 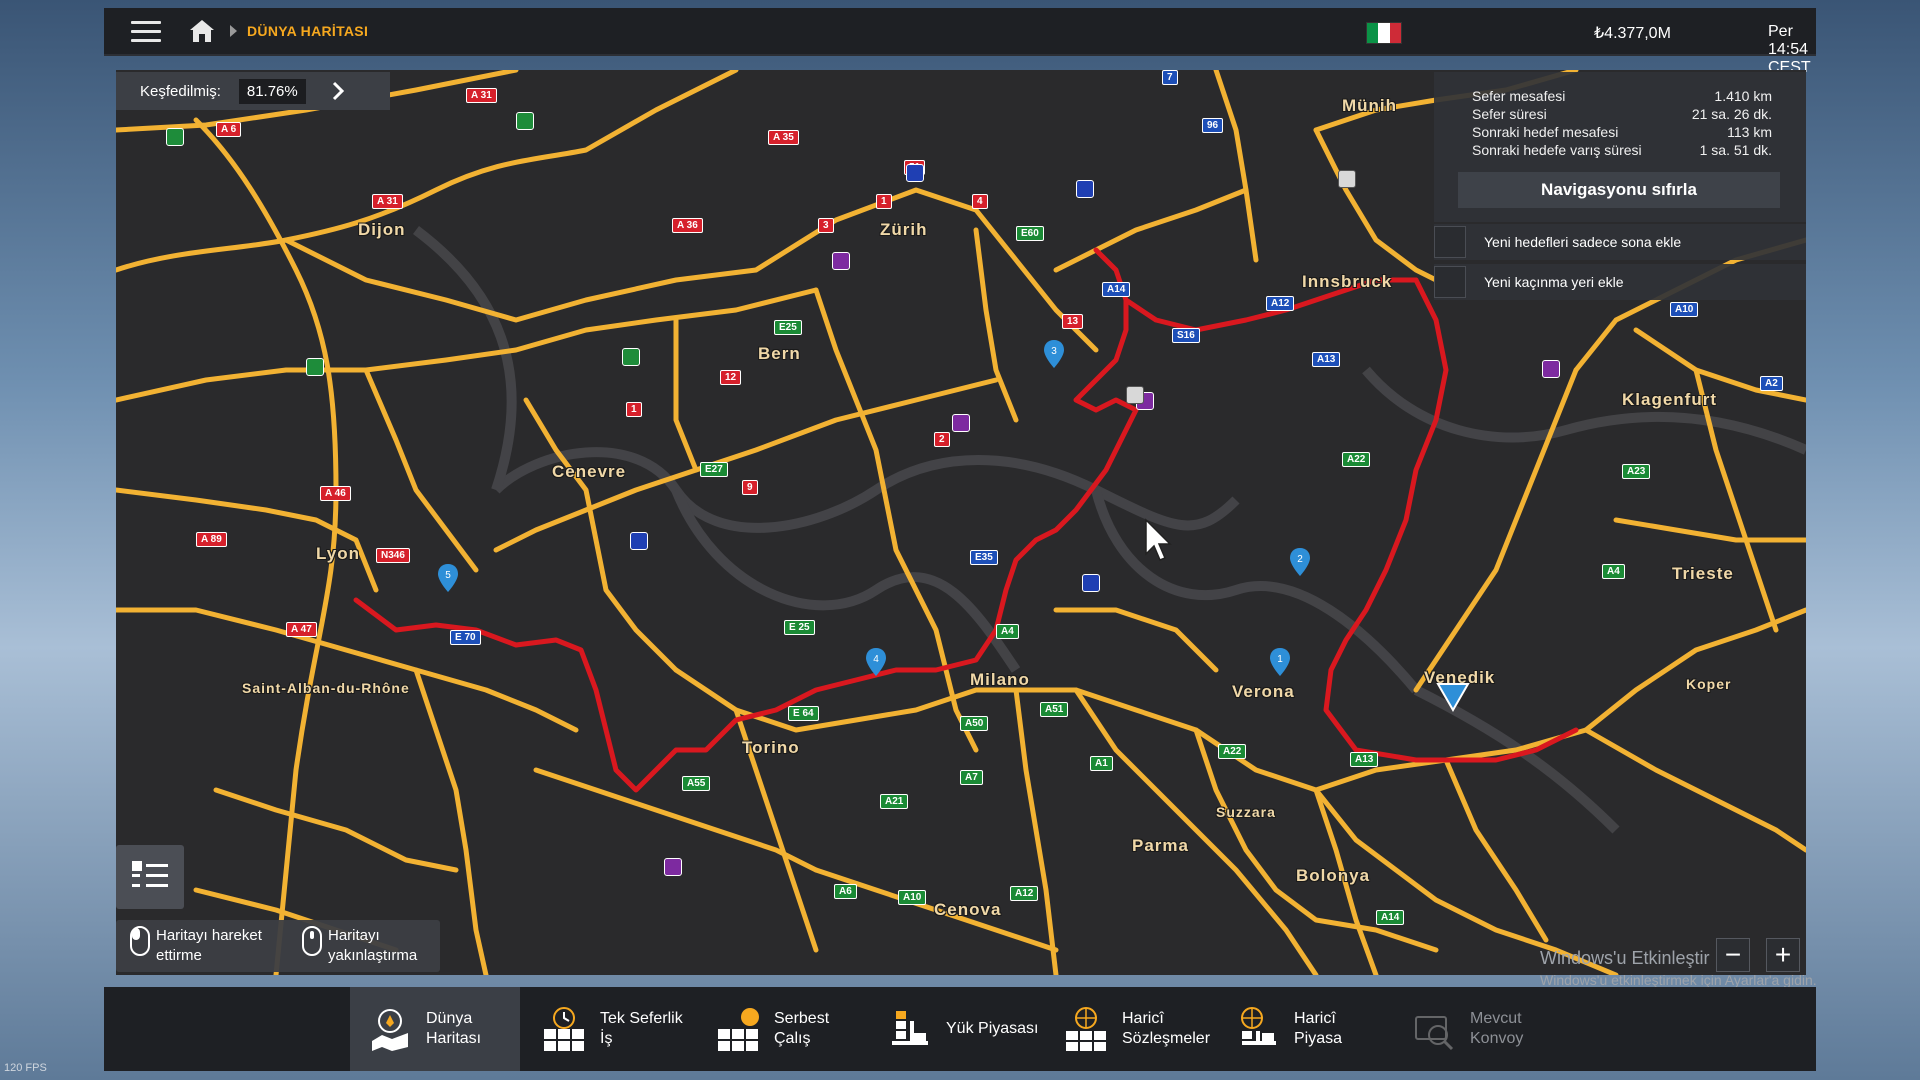 I want to click on road-shield: 7, so click(x=1170, y=77).